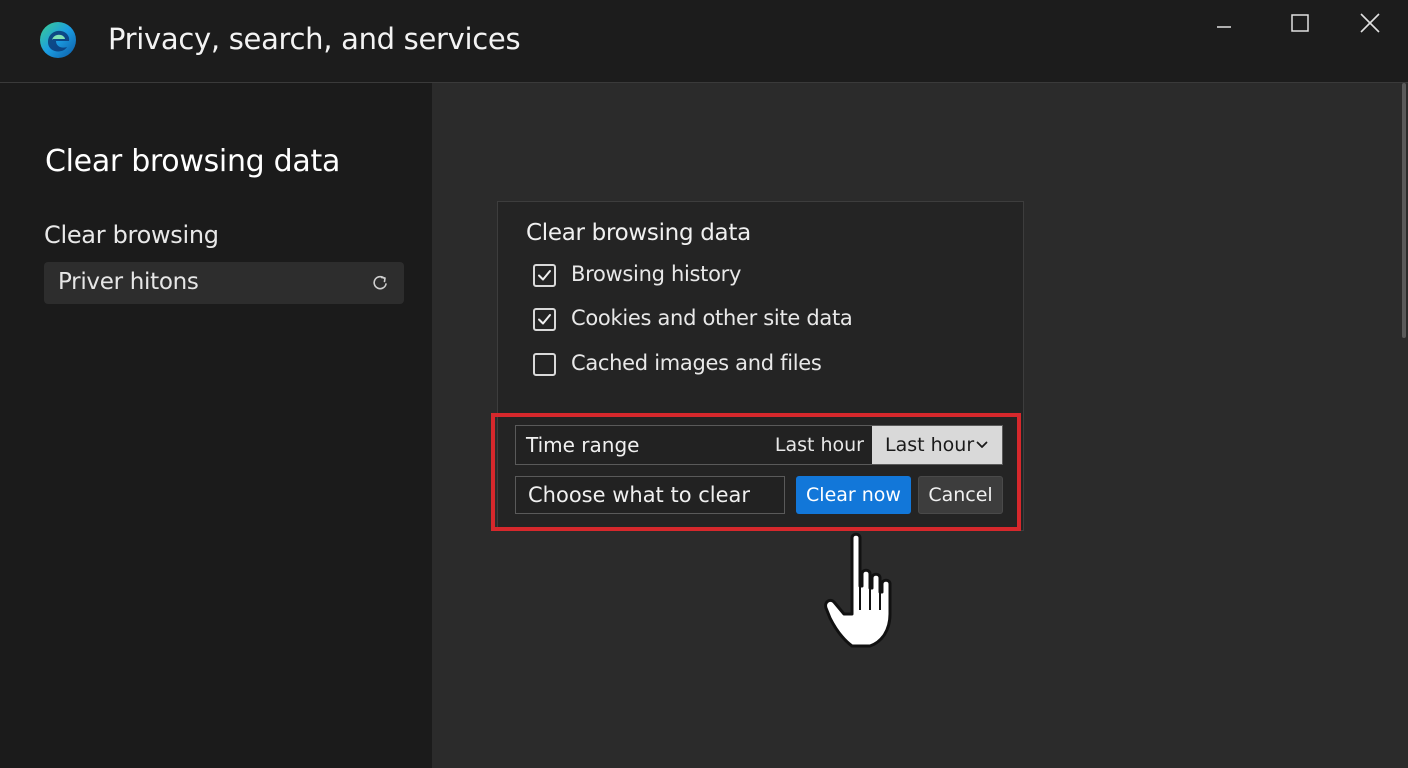 Image resolution: width=1408 pixels, height=768 pixels. I want to click on window-title: Privacy, search, and services, so click(314, 39).